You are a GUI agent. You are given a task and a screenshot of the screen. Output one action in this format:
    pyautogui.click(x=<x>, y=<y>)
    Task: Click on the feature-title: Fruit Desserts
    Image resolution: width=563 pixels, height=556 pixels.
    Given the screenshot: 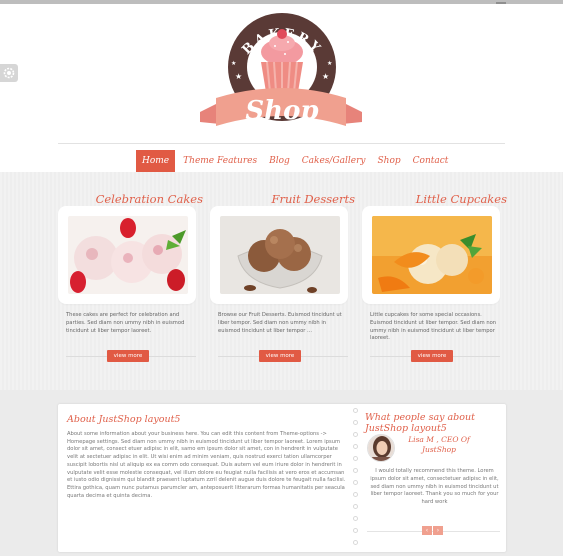 What is the action you would take?
    pyautogui.click(x=314, y=199)
    